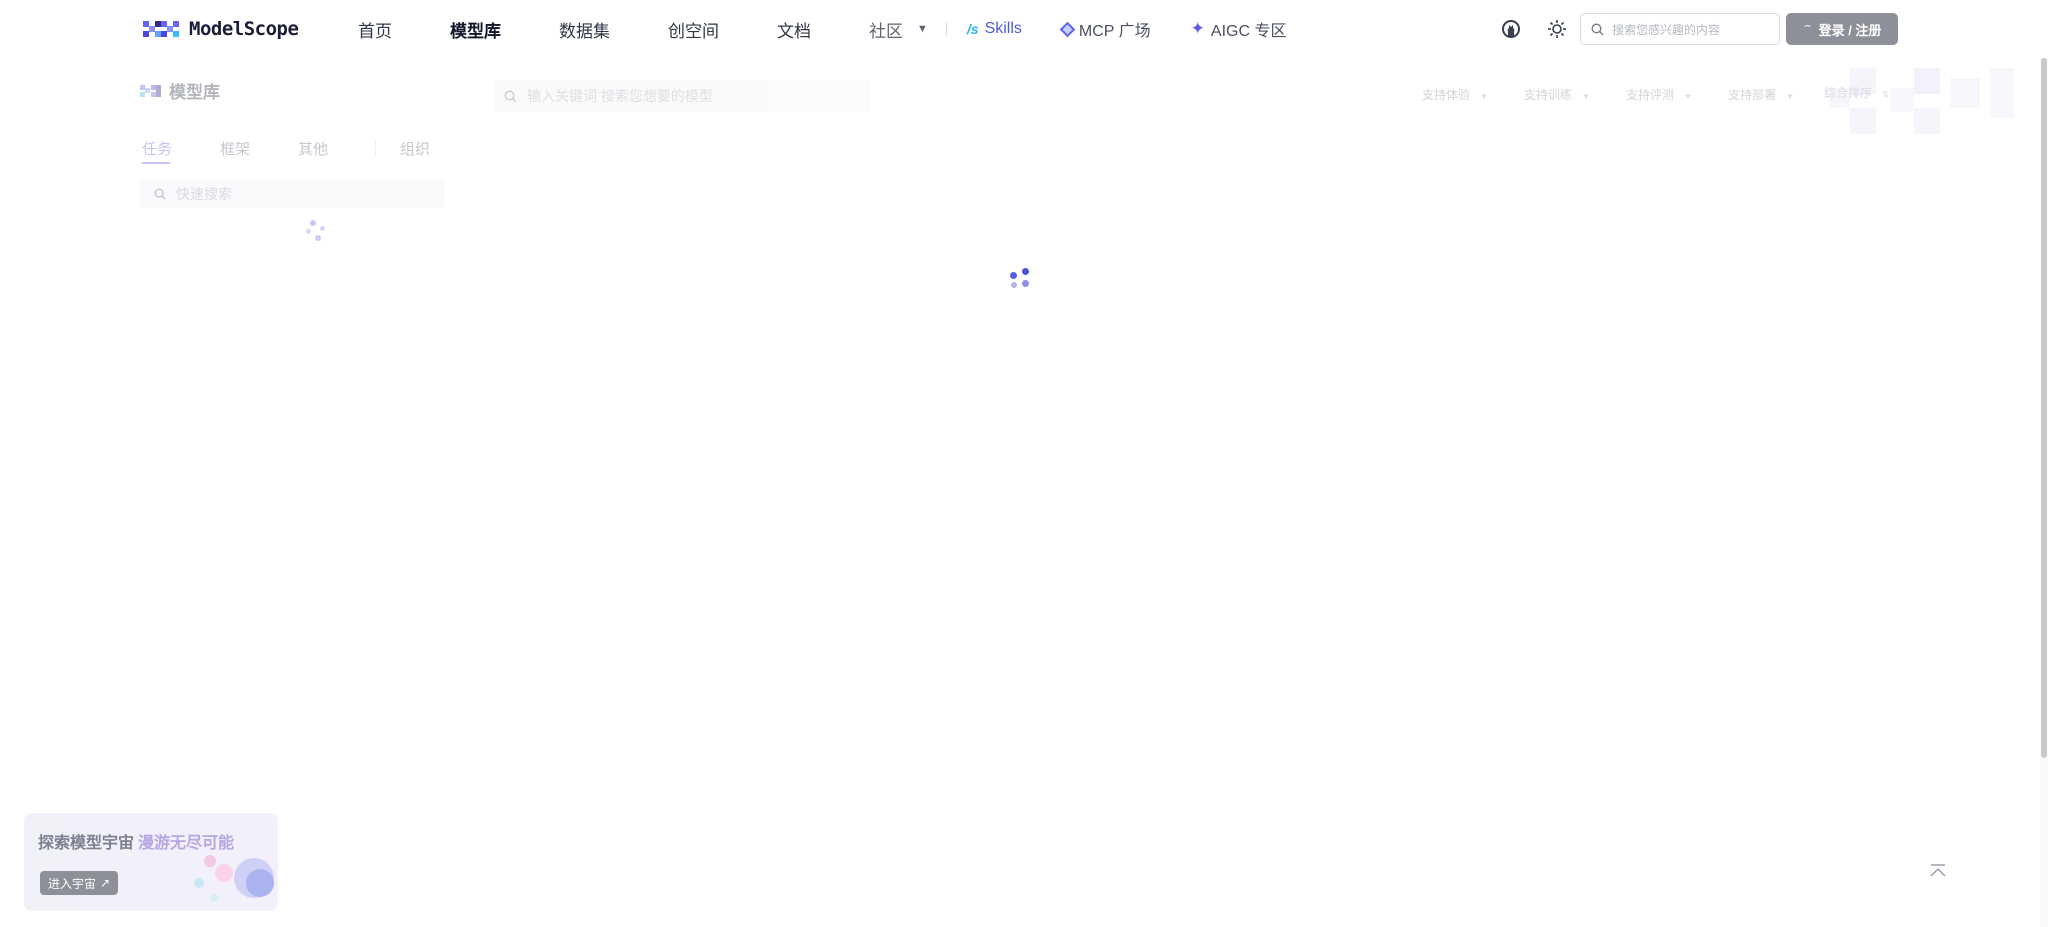 The height and width of the screenshot is (927, 2048). What do you see at coordinates (105, 883) in the screenshot?
I see `arrow-up-right-icon: ↗` at bounding box center [105, 883].